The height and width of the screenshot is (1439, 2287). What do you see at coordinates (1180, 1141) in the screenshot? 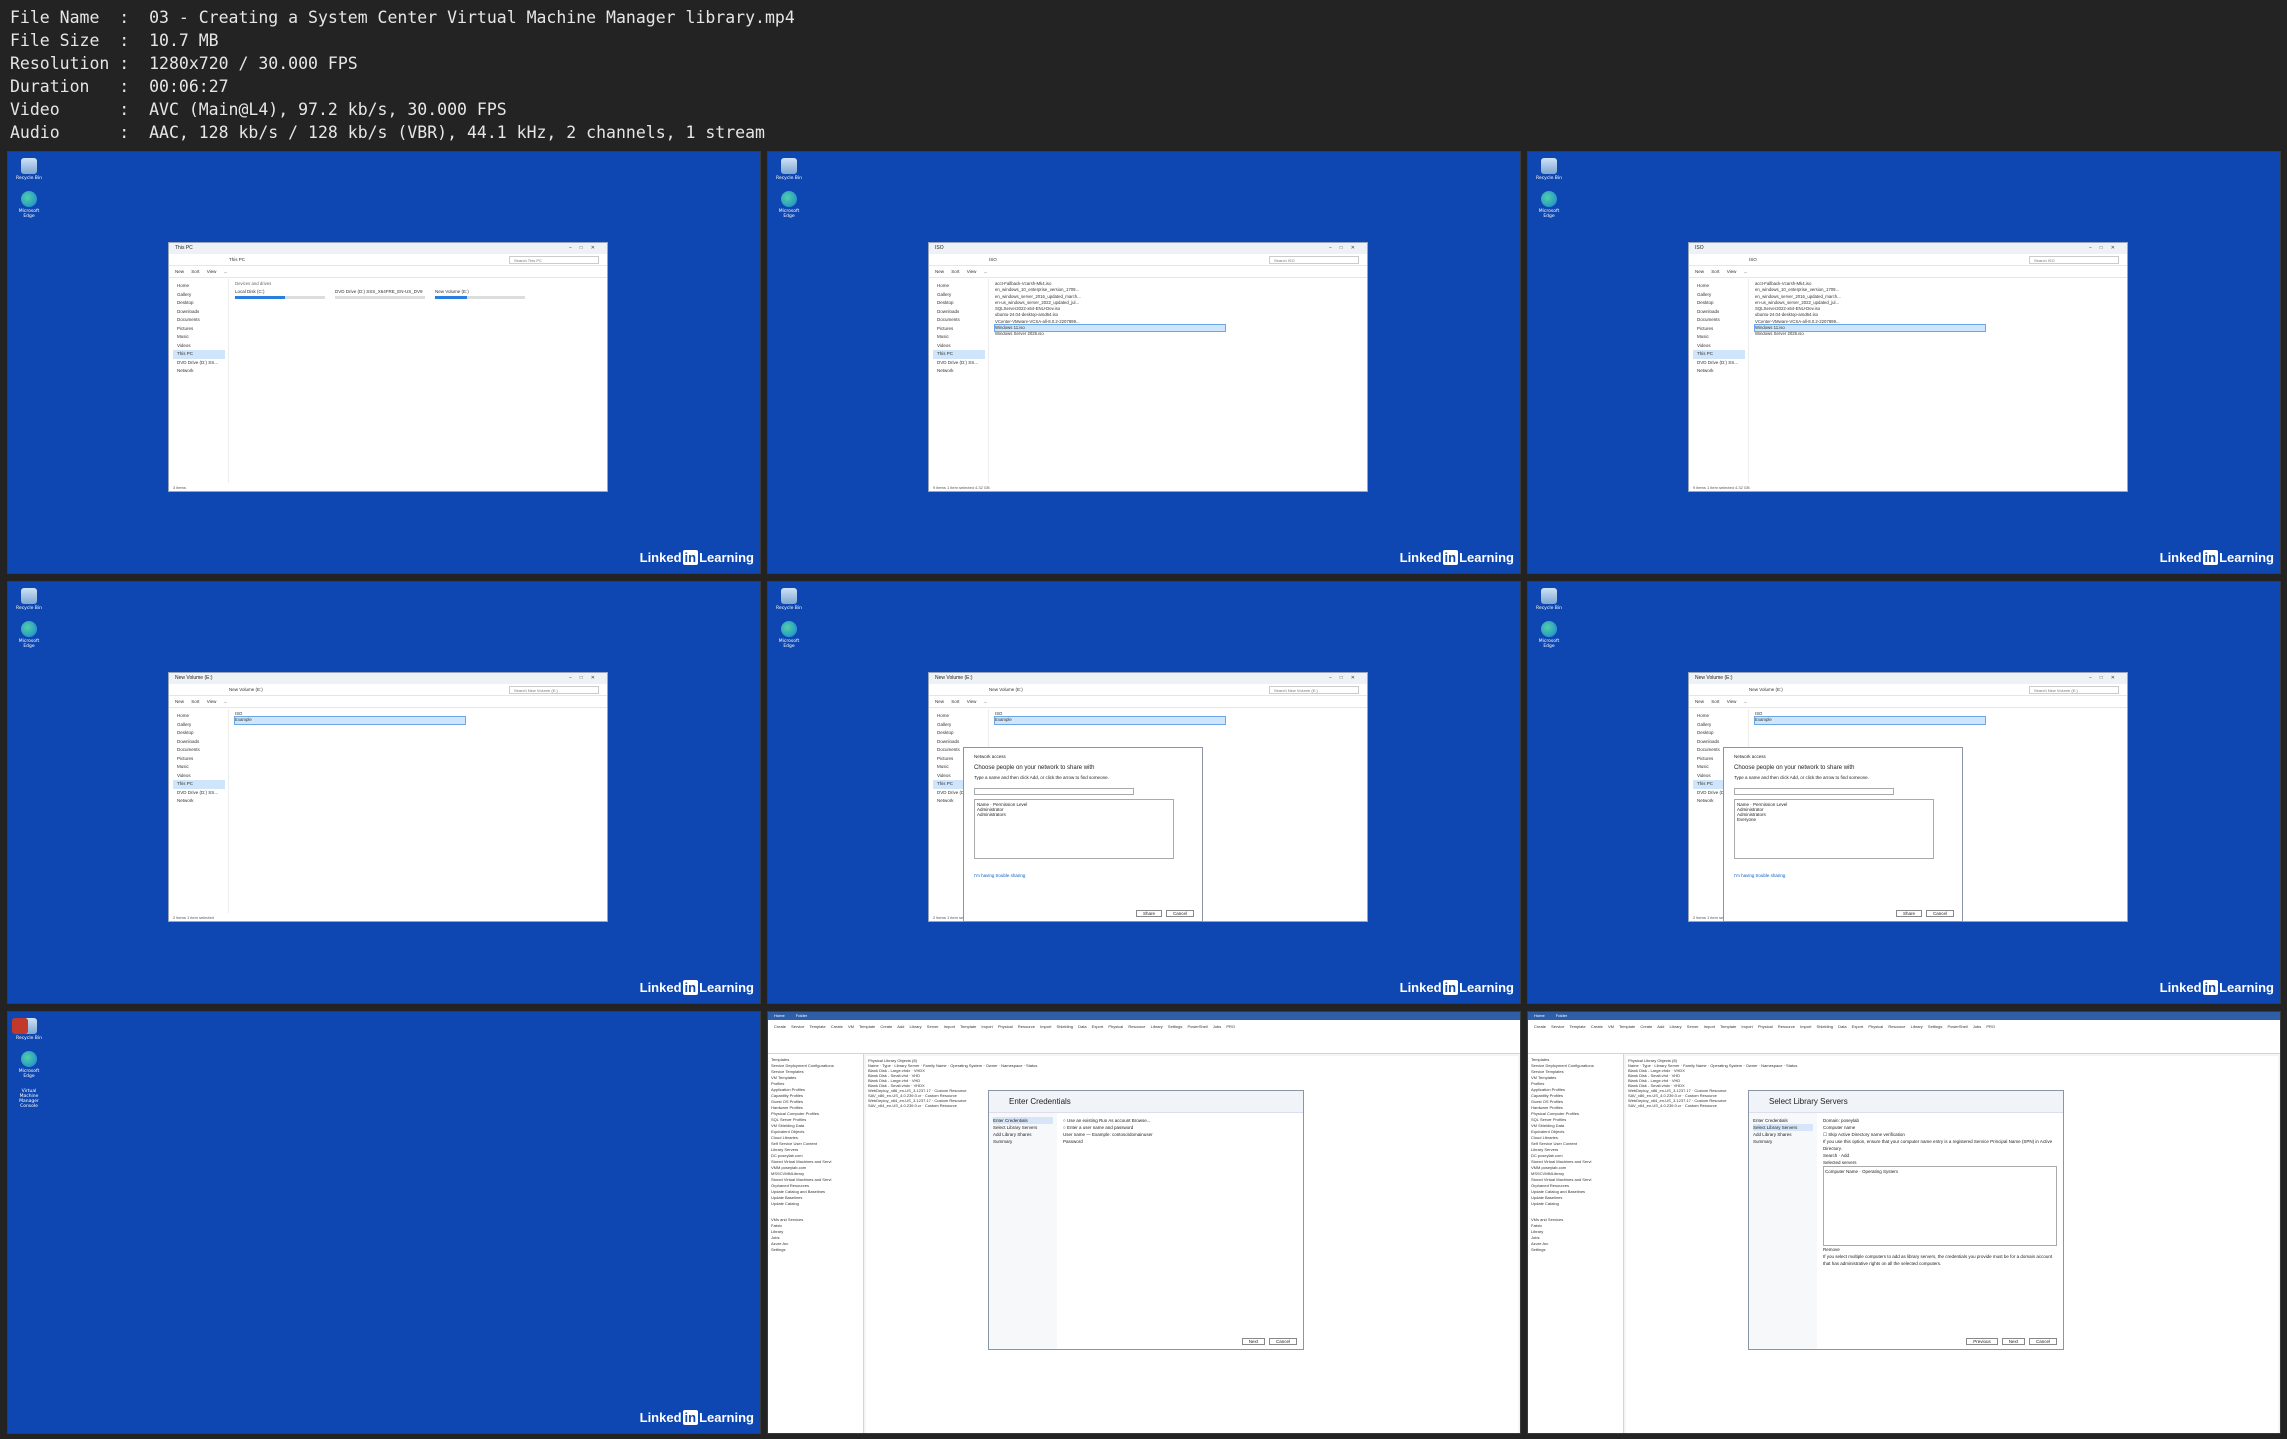
I see `password-field: Password` at bounding box center [1180, 1141].